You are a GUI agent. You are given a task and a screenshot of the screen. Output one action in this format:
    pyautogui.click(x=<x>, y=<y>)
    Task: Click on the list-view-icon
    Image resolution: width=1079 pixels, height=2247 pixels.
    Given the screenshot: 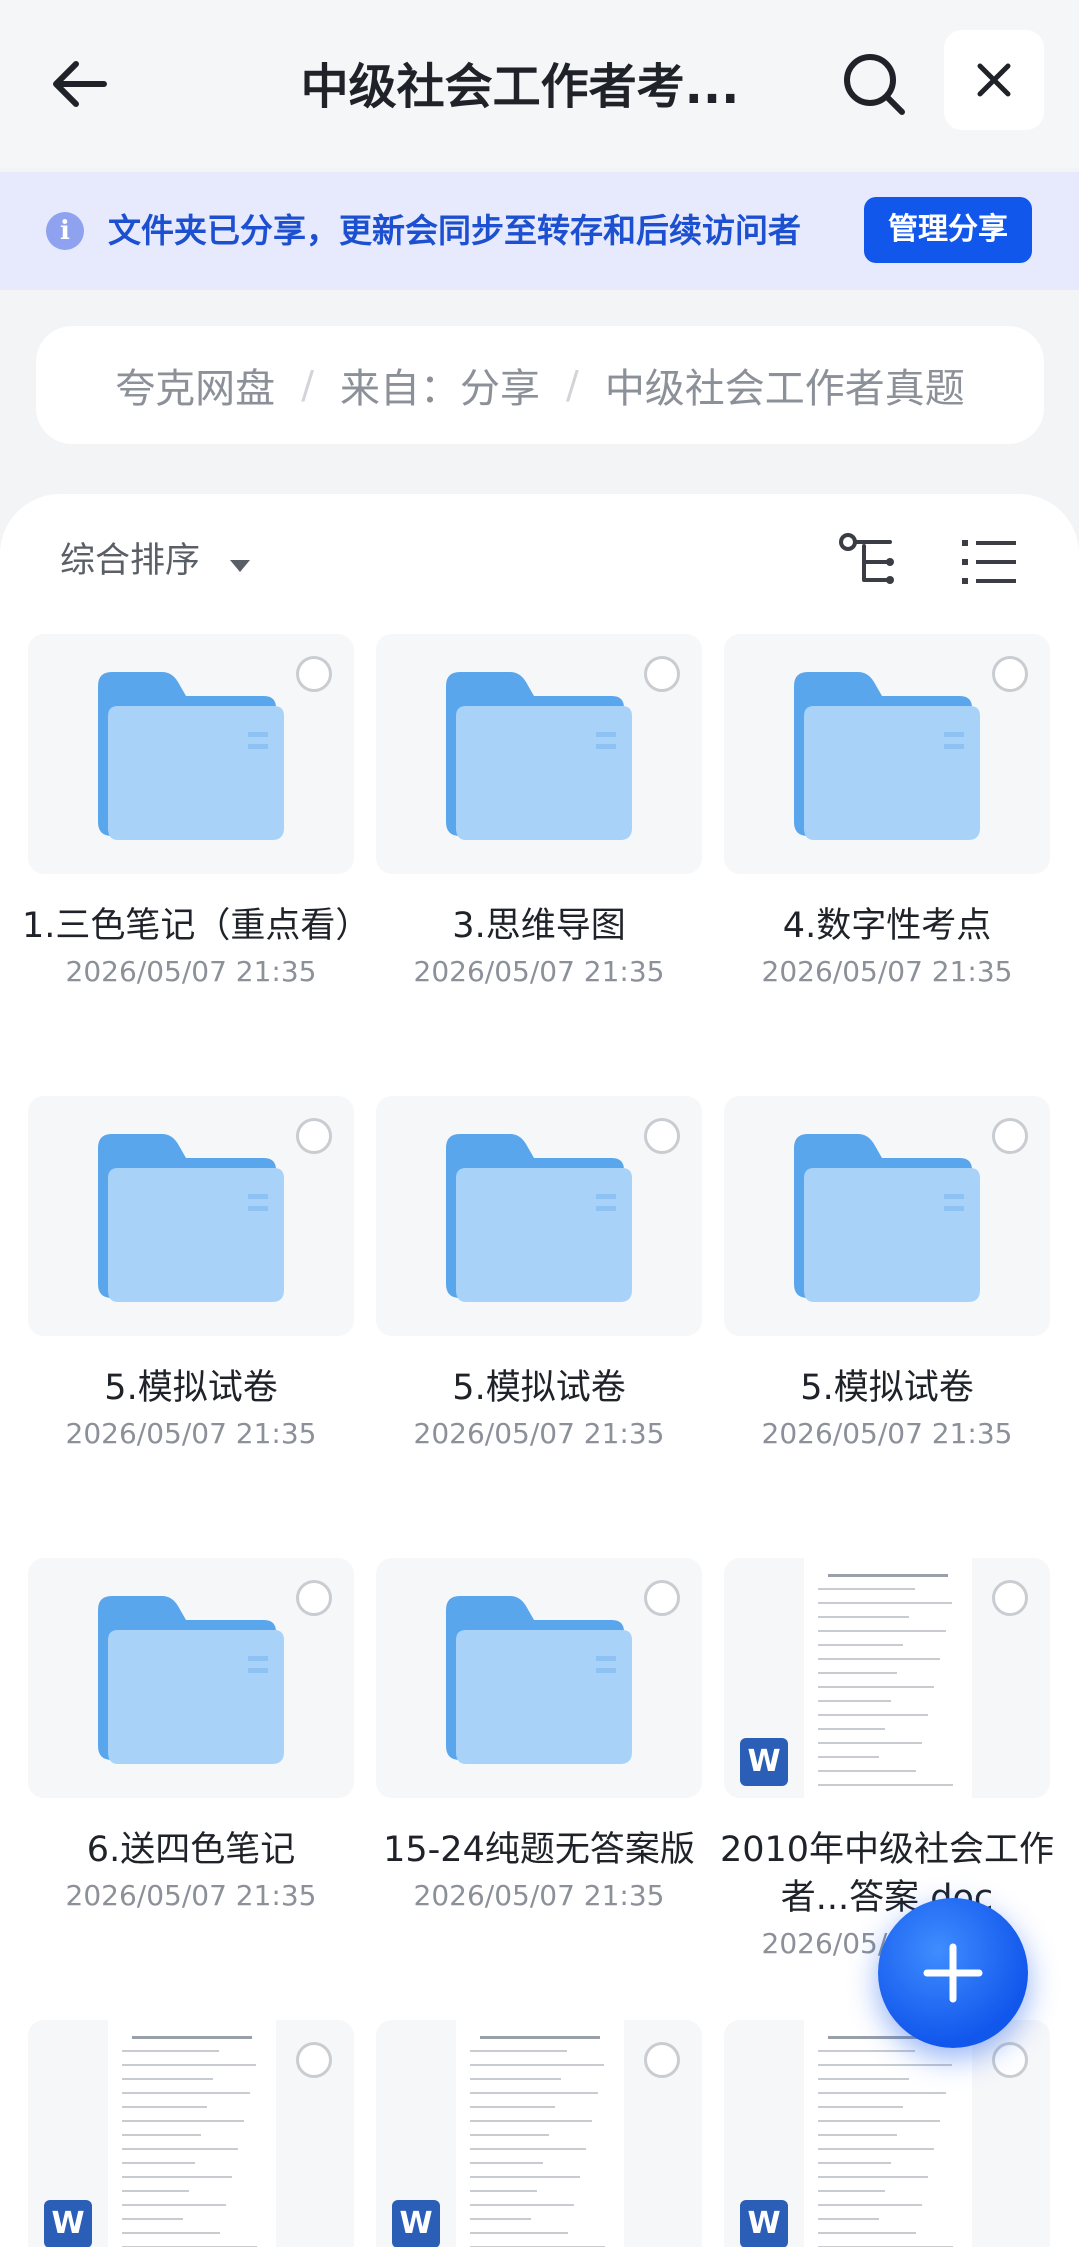 What is the action you would take?
    pyautogui.click(x=989, y=562)
    